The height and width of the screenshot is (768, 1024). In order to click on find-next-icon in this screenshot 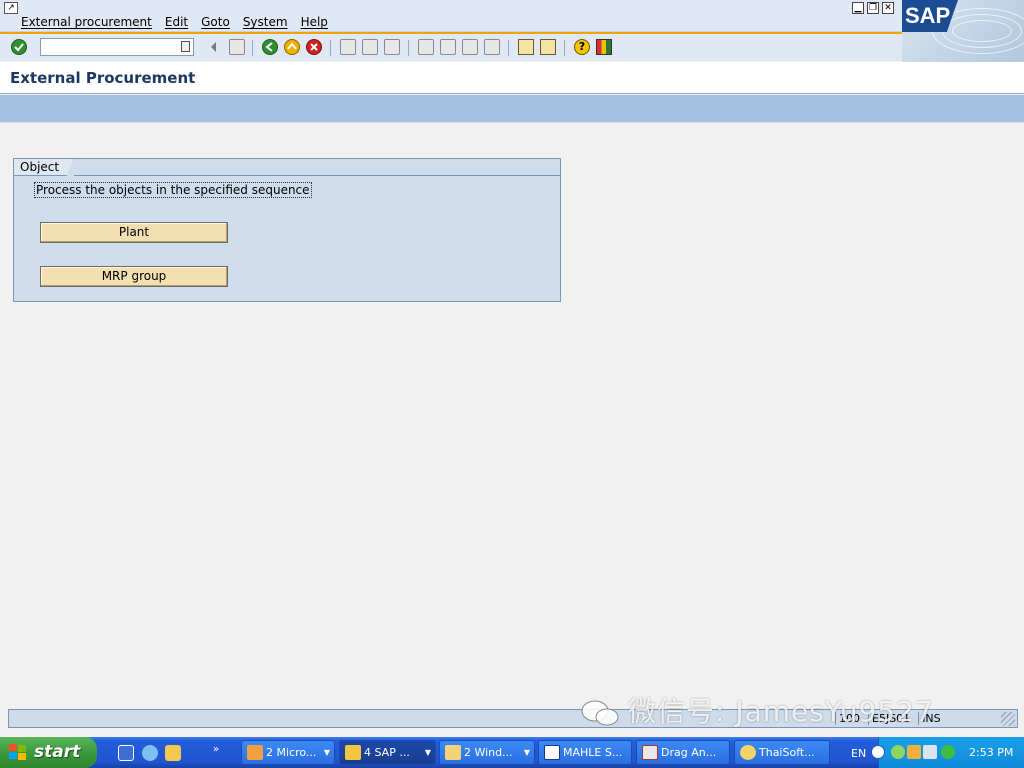, I will do `click(392, 47)`.